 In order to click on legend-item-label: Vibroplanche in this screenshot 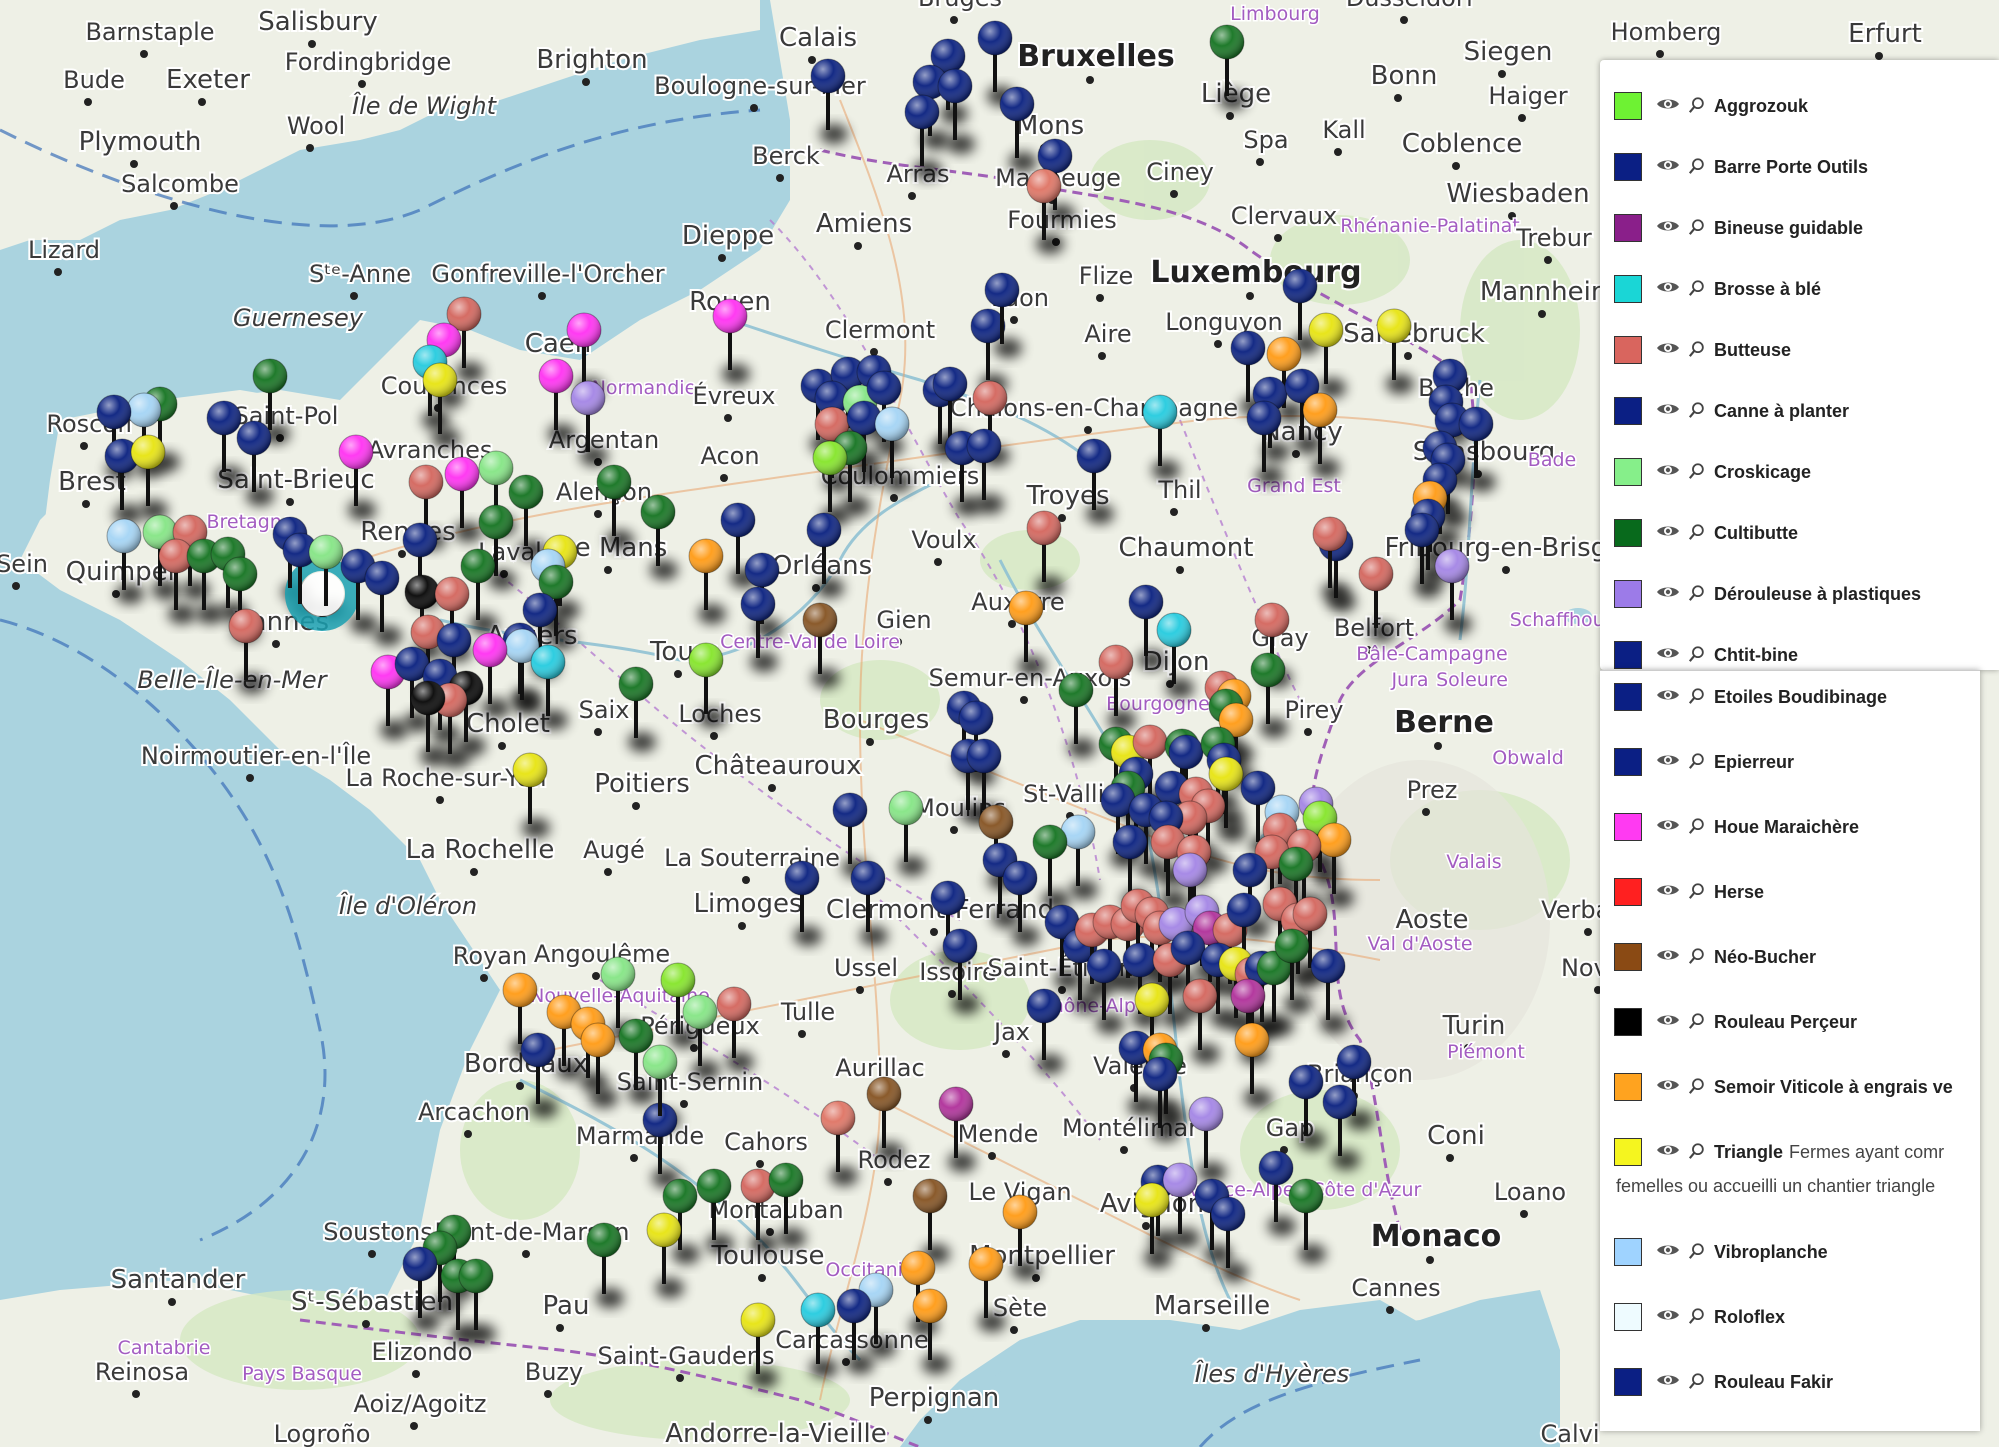, I will do `click(1771, 1251)`.